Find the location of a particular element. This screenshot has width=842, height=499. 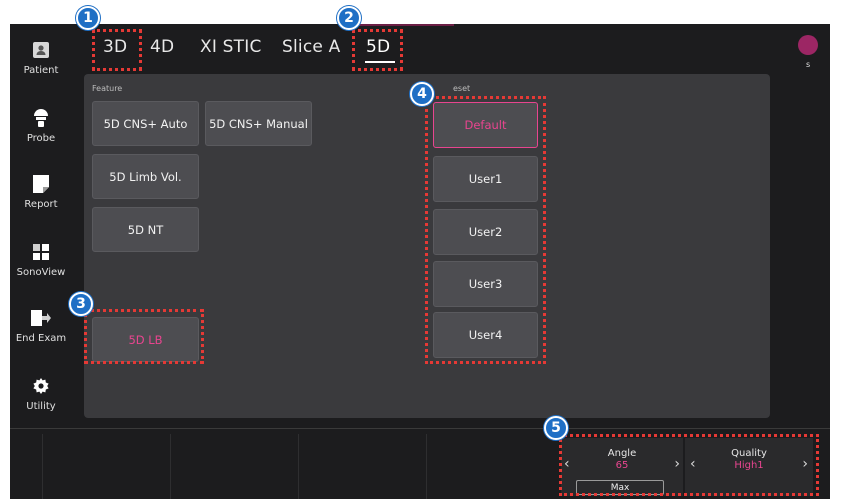

end-exam-icon is located at coordinates (41, 318).